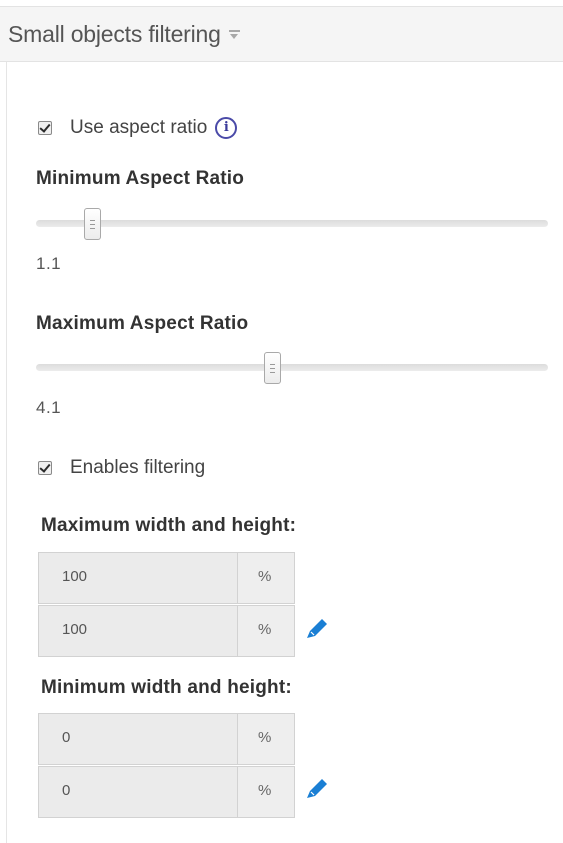 This screenshot has height=843, width=563. I want to click on enables-filtering-checkbox, so click(45, 468).